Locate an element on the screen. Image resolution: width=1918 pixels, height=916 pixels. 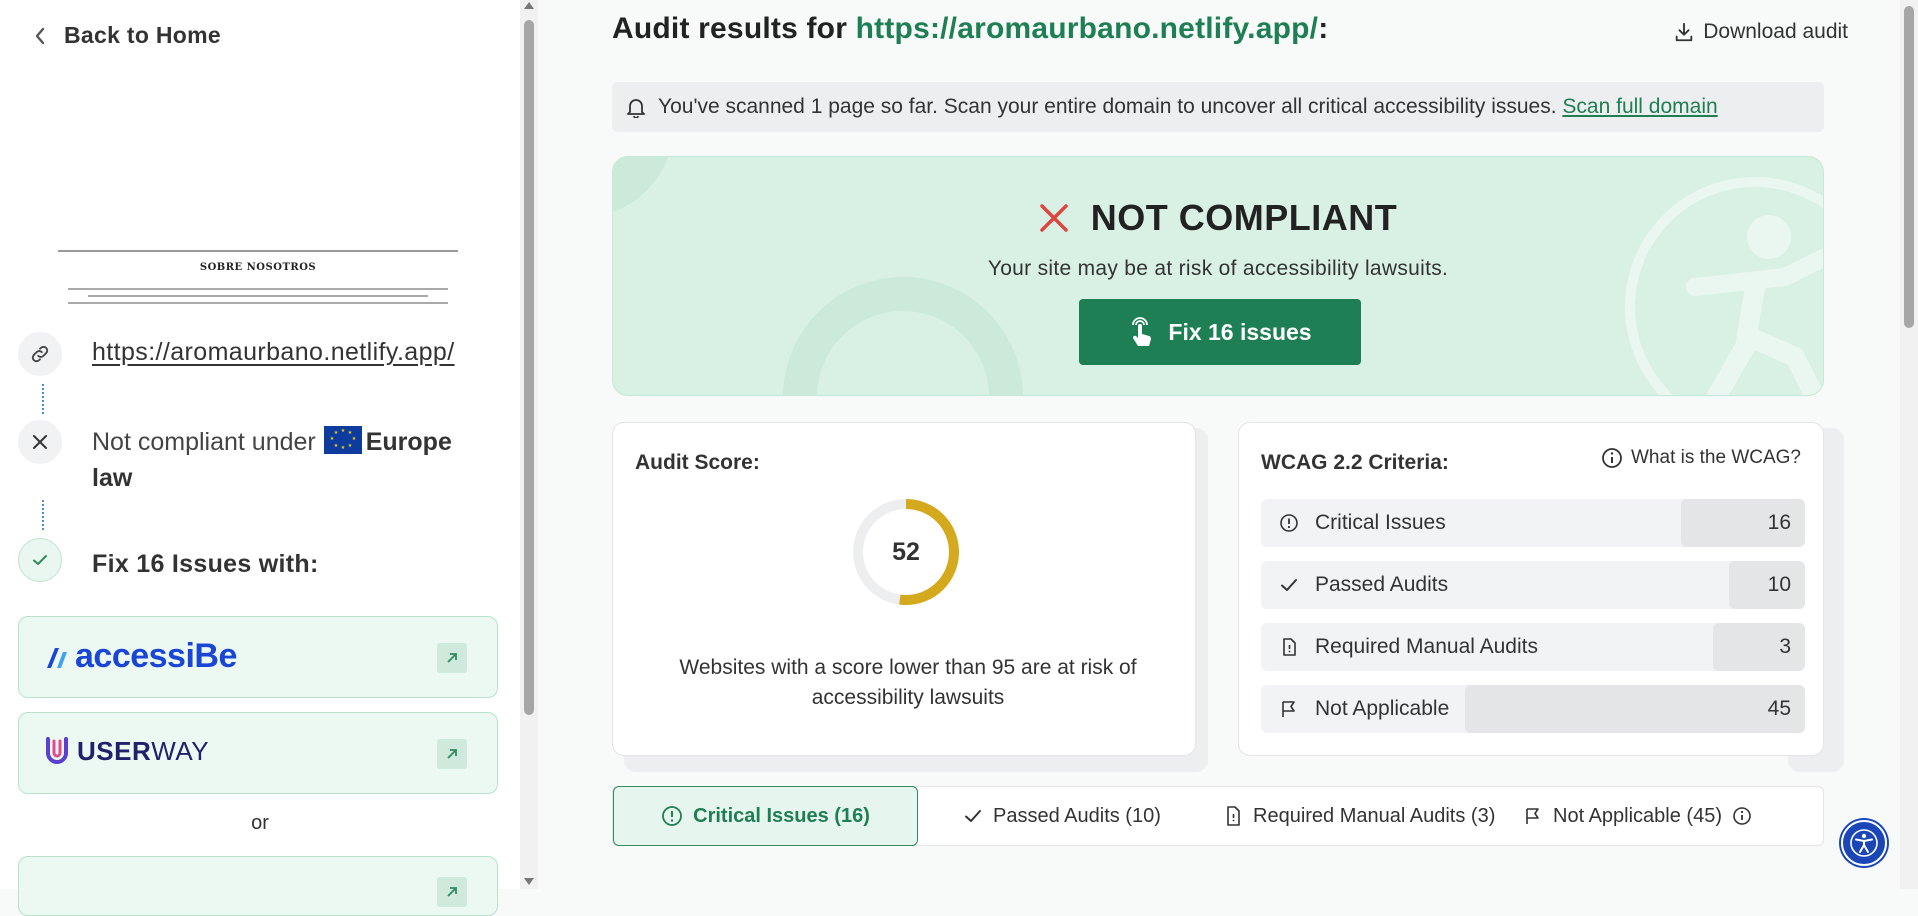
decorative-ring is located at coordinates (903, 336).